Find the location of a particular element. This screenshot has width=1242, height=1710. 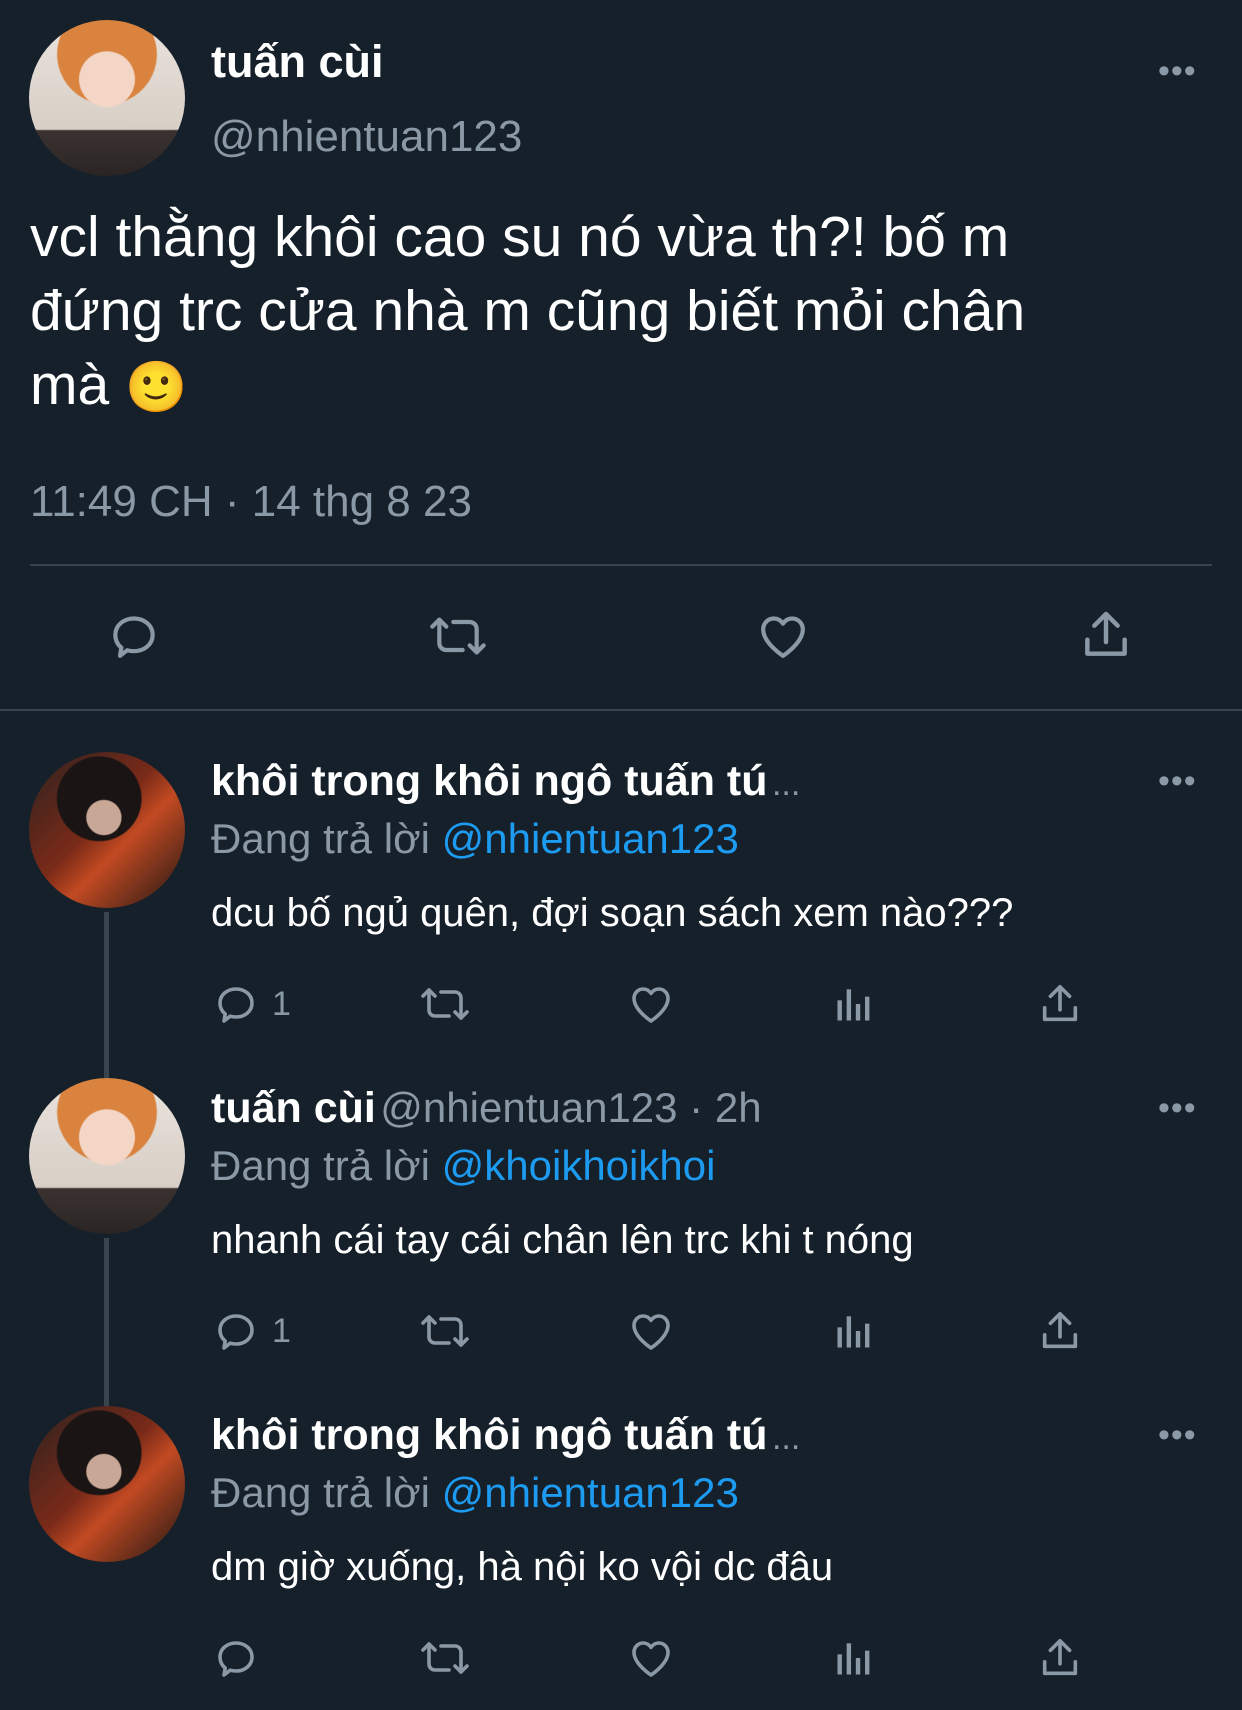

tweet-text-word: mà is located at coordinates (70, 385).